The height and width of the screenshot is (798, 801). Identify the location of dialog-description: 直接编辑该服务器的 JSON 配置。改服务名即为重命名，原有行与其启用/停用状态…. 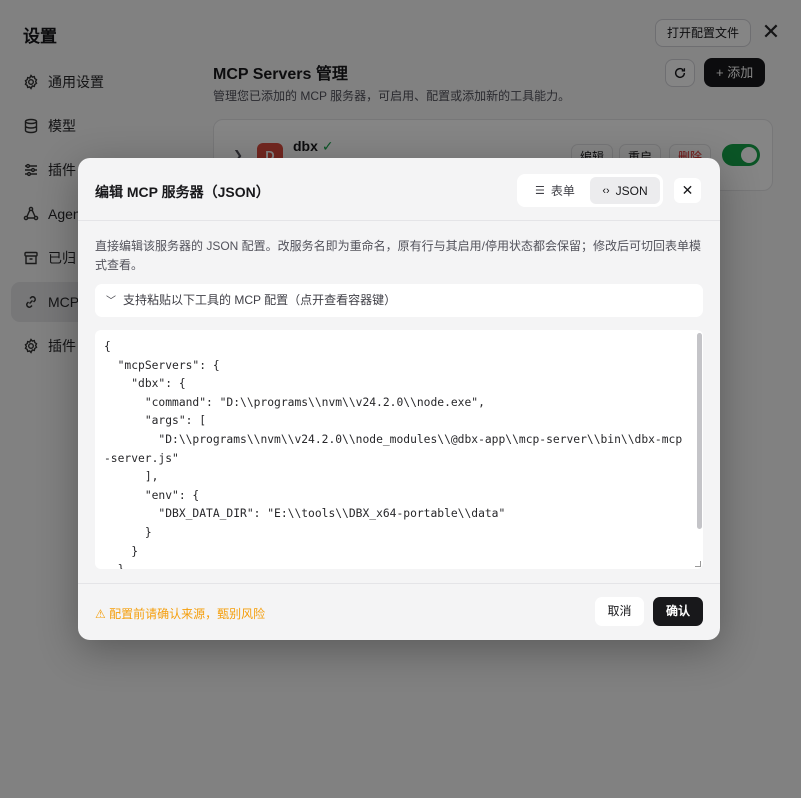
(398, 255).